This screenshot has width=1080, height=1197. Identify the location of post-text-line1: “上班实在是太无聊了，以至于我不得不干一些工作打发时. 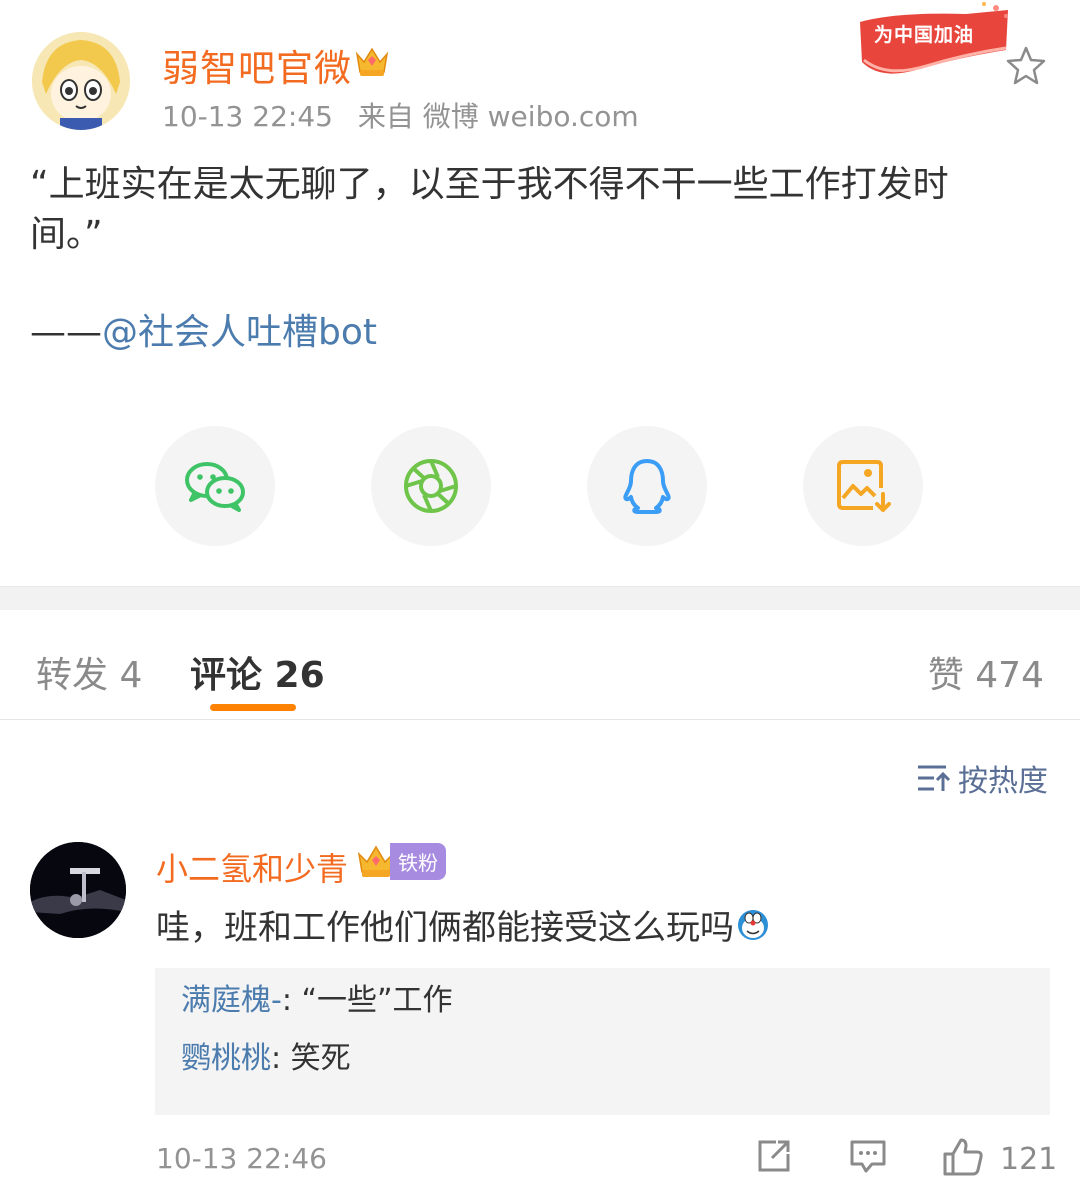
(489, 184).